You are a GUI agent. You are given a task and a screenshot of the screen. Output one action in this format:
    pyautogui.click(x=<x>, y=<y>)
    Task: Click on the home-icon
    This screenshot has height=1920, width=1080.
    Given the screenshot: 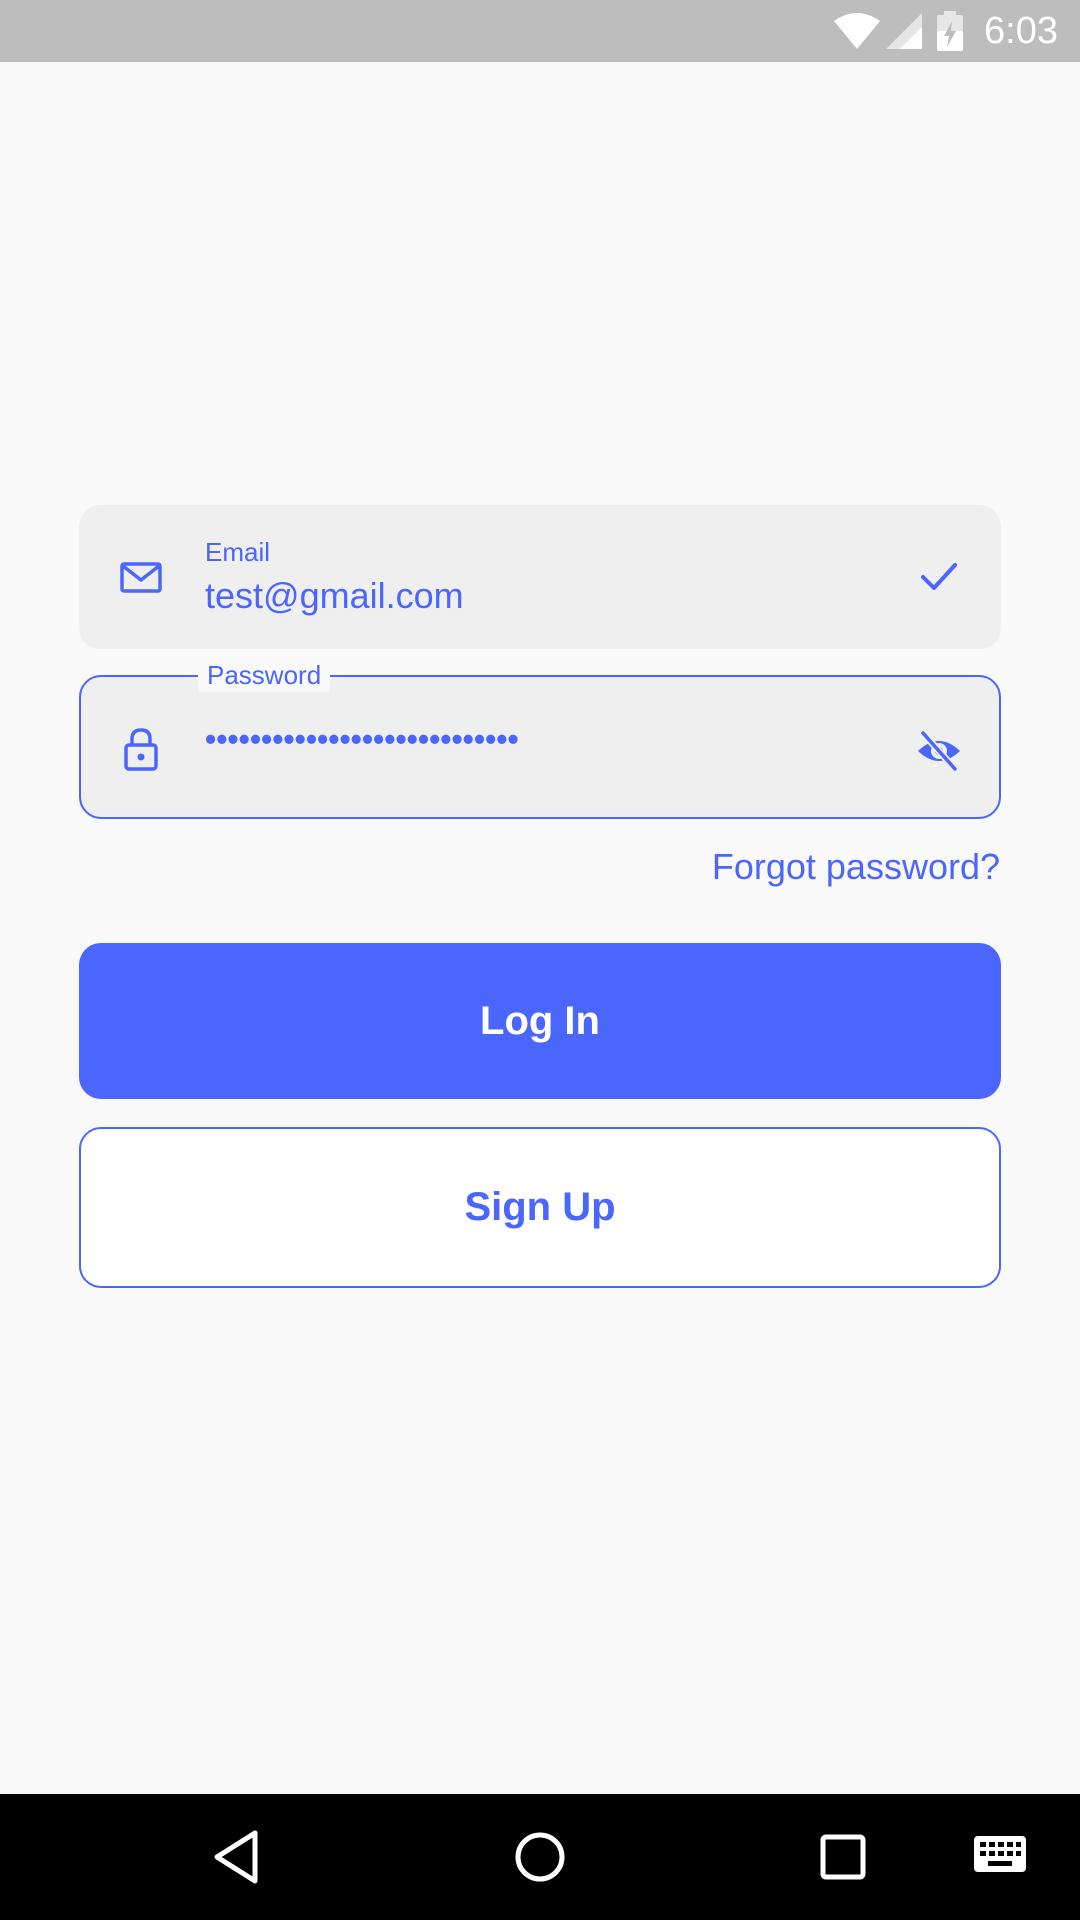 What is the action you would take?
    pyautogui.click(x=540, y=1857)
    